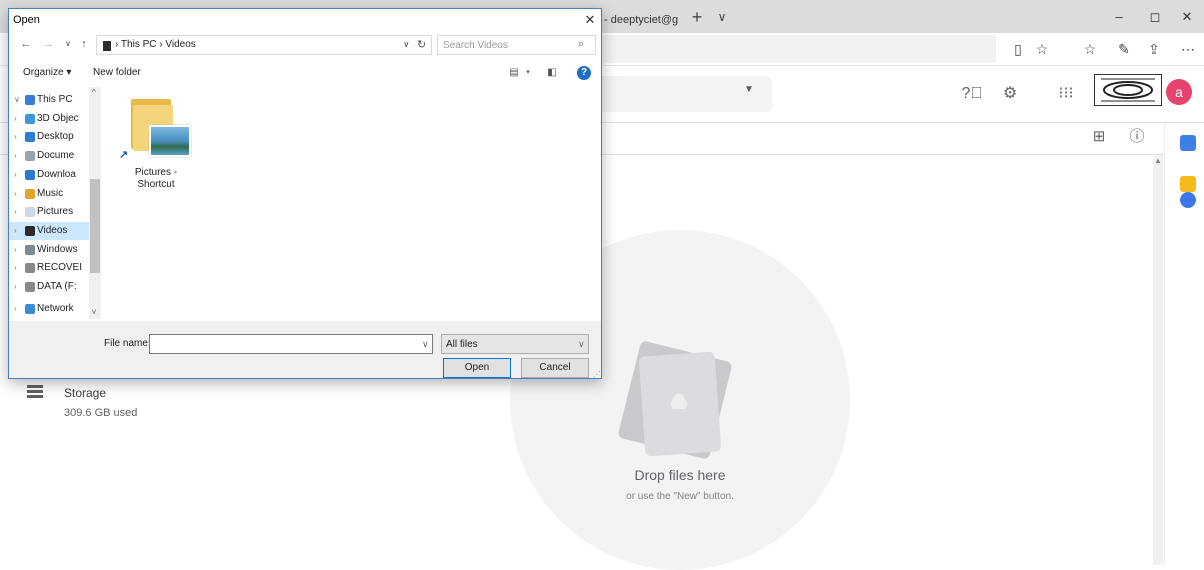  I want to click on storage-icon, so click(35, 392).